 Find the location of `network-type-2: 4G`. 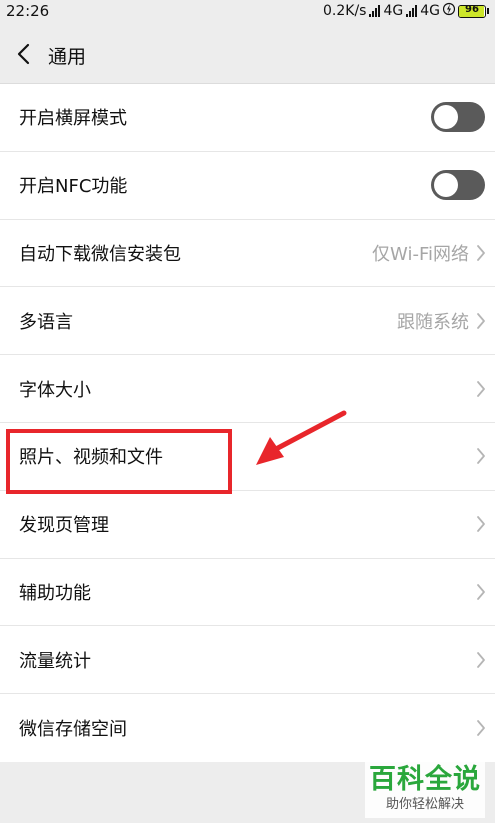

network-type-2: 4G is located at coordinates (430, 11).